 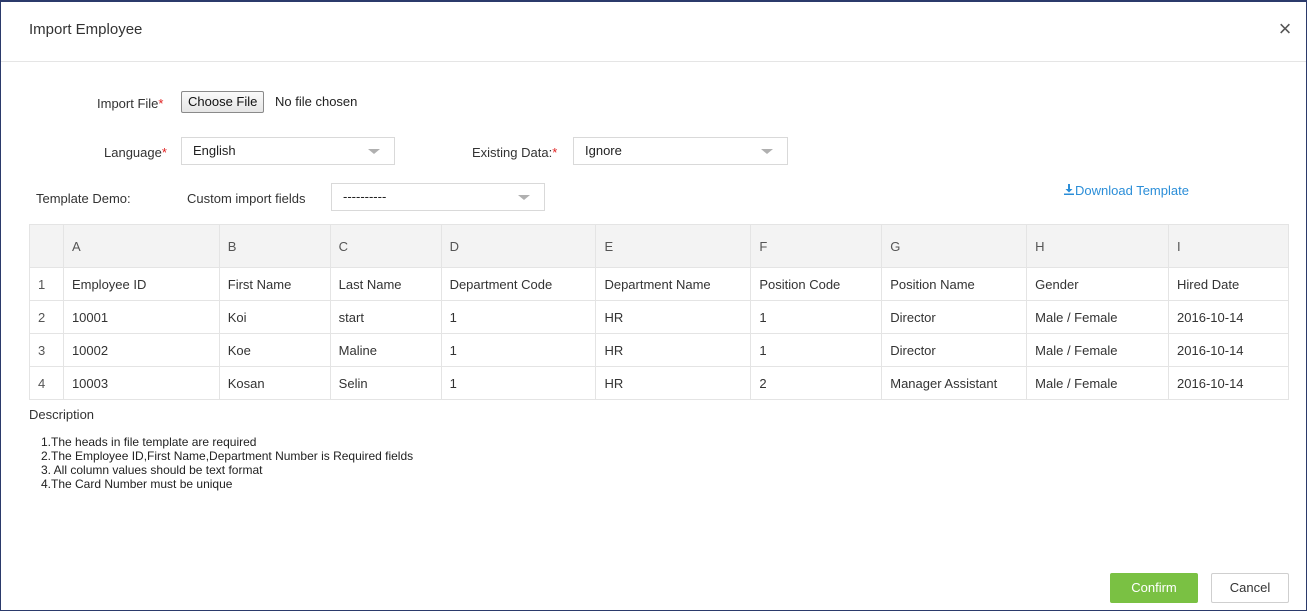 What do you see at coordinates (274, 317) in the screenshot?
I see `table-cell: Koi` at bounding box center [274, 317].